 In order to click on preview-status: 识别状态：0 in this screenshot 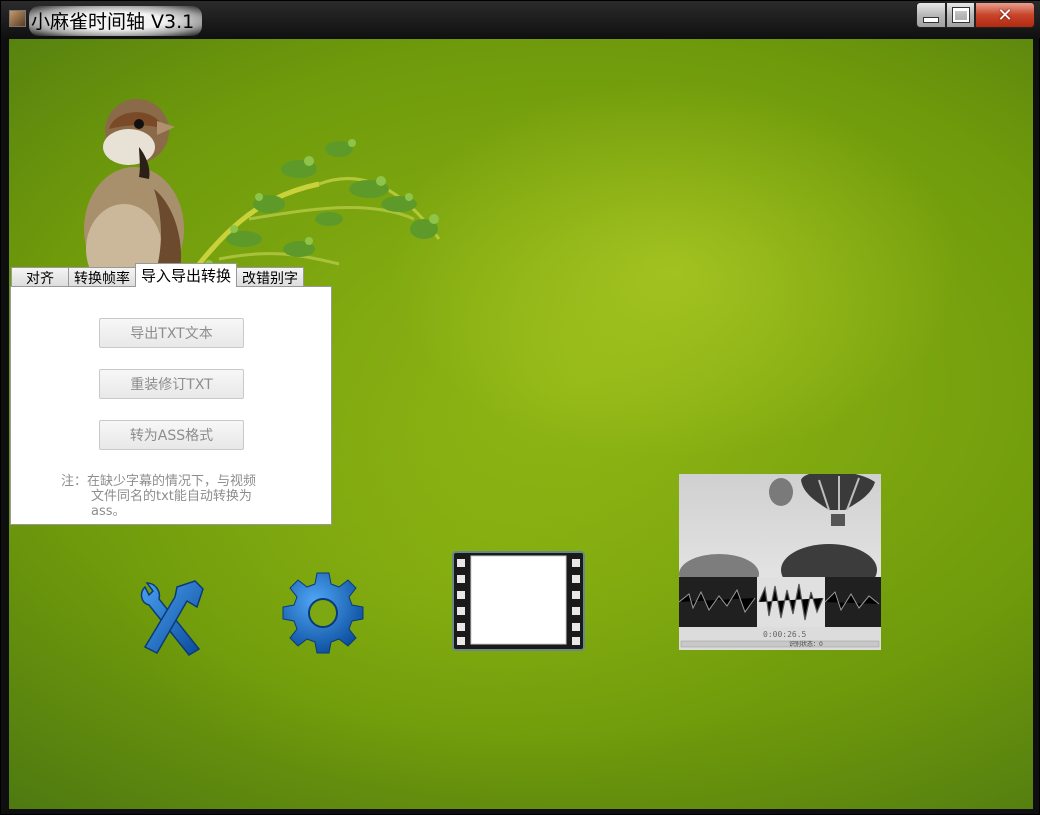, I will do `click(806, 644)`.